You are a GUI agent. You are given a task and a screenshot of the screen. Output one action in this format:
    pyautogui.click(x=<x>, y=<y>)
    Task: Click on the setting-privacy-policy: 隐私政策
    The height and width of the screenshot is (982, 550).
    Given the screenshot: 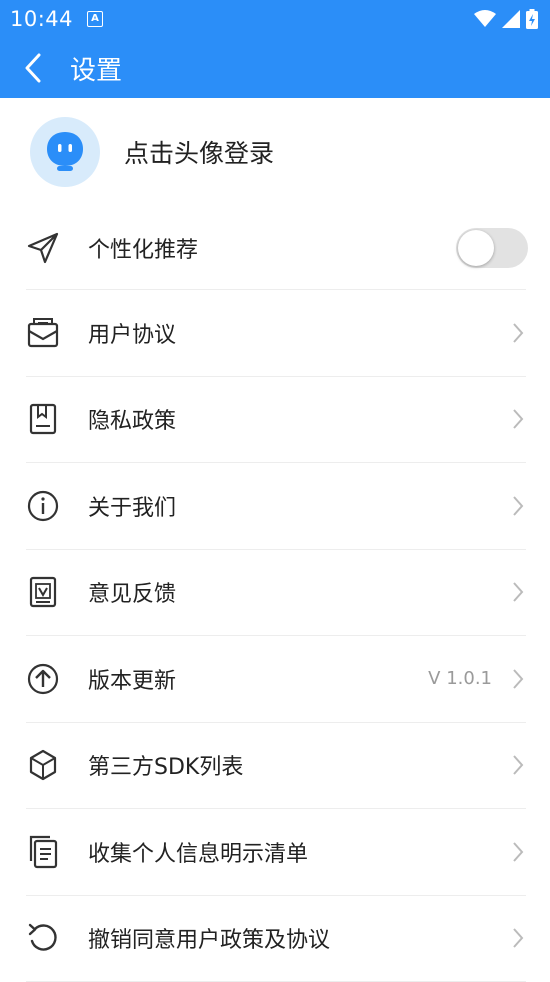 What is the action you would take?
    pyautogui.click(x=276, y=420)
    